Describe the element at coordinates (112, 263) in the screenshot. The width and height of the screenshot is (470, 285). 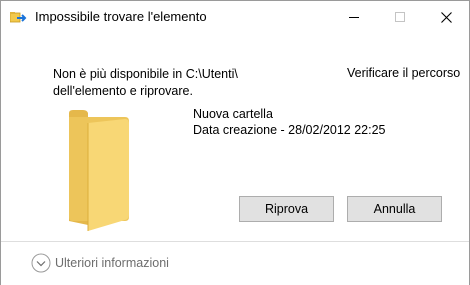
I see `more-info-toggle: Ulteriori informazioni` at that location.